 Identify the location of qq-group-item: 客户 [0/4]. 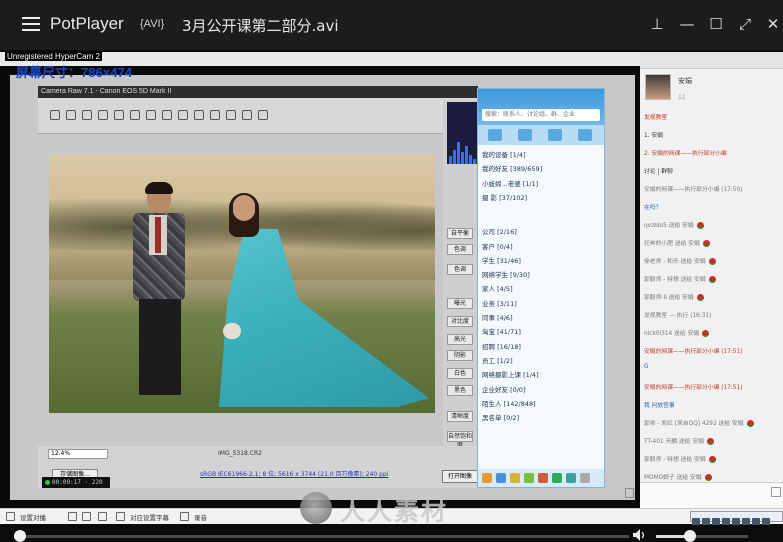
(497, 246).